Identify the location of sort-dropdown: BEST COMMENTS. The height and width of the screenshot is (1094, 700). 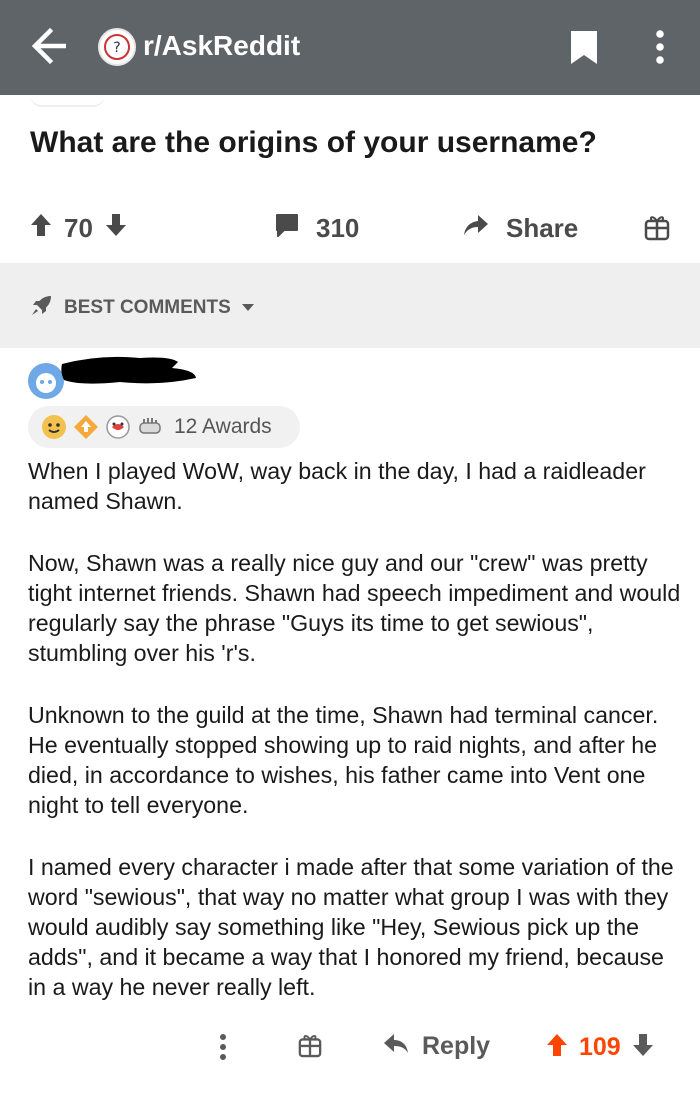
(142, 308).